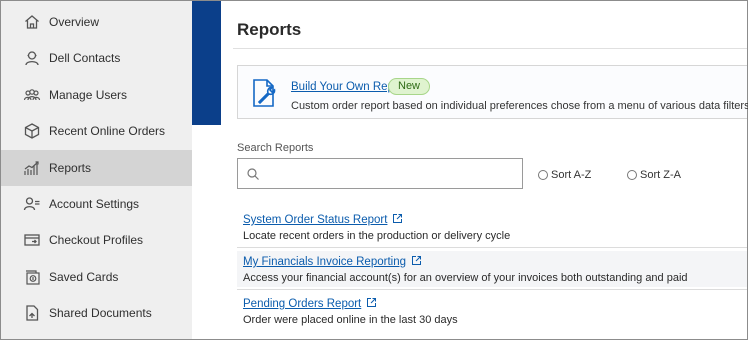  I want to click on sidebar-item-label: Overview, so click(74, 22).